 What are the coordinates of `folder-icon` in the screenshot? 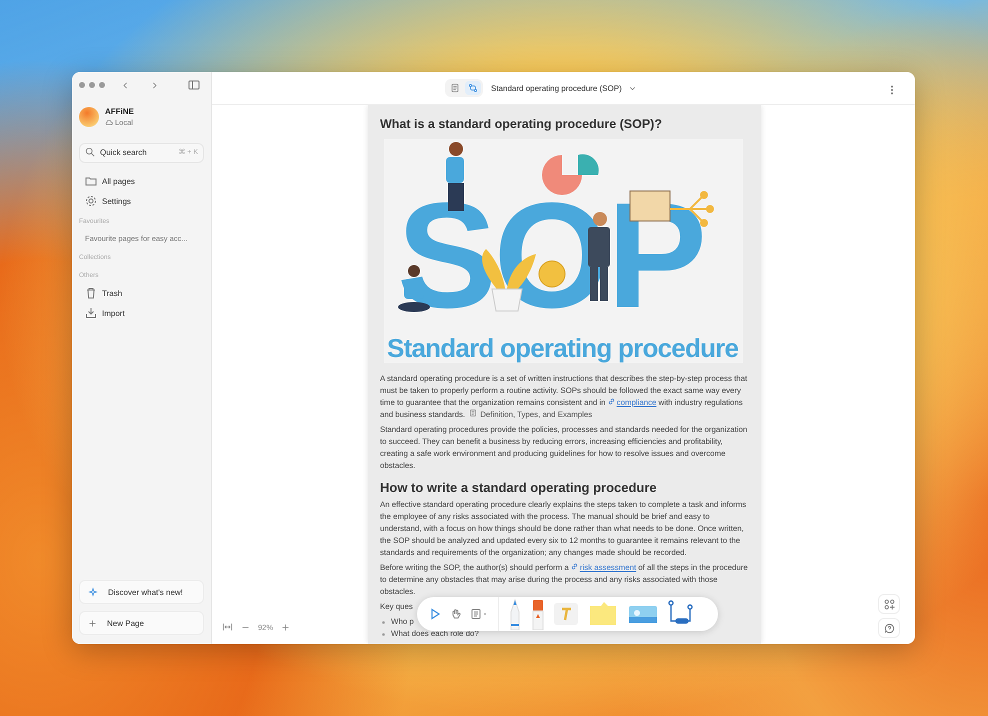 It's located at (91, 181).